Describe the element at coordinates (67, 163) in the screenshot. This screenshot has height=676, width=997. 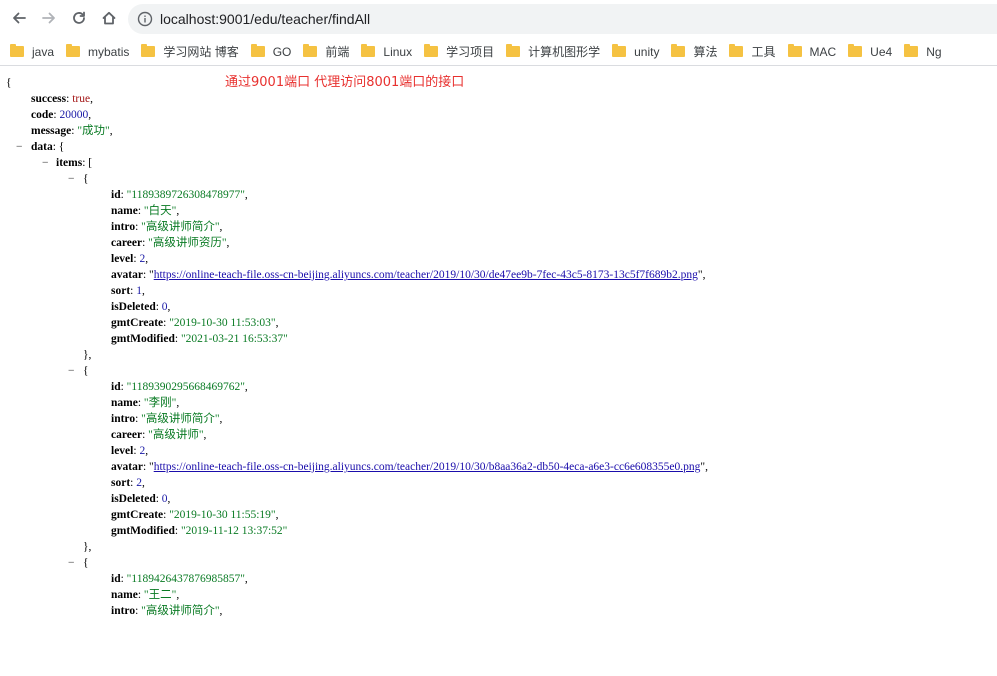
I see `json-field-items: − items: [` at that location.